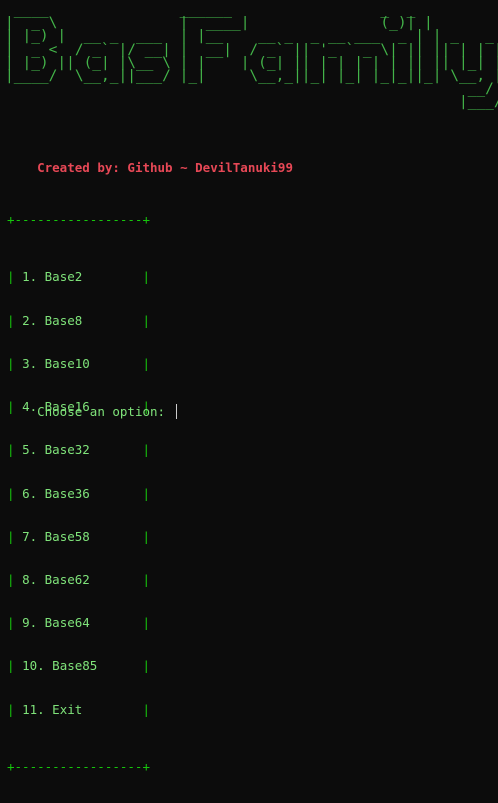 The height and width of the screenshot is (803, 498). What do you see at coordinates (52, 276) in the screenshot?
I see `menu-item-label: 1. Base2` at bounding box center [52, 276].